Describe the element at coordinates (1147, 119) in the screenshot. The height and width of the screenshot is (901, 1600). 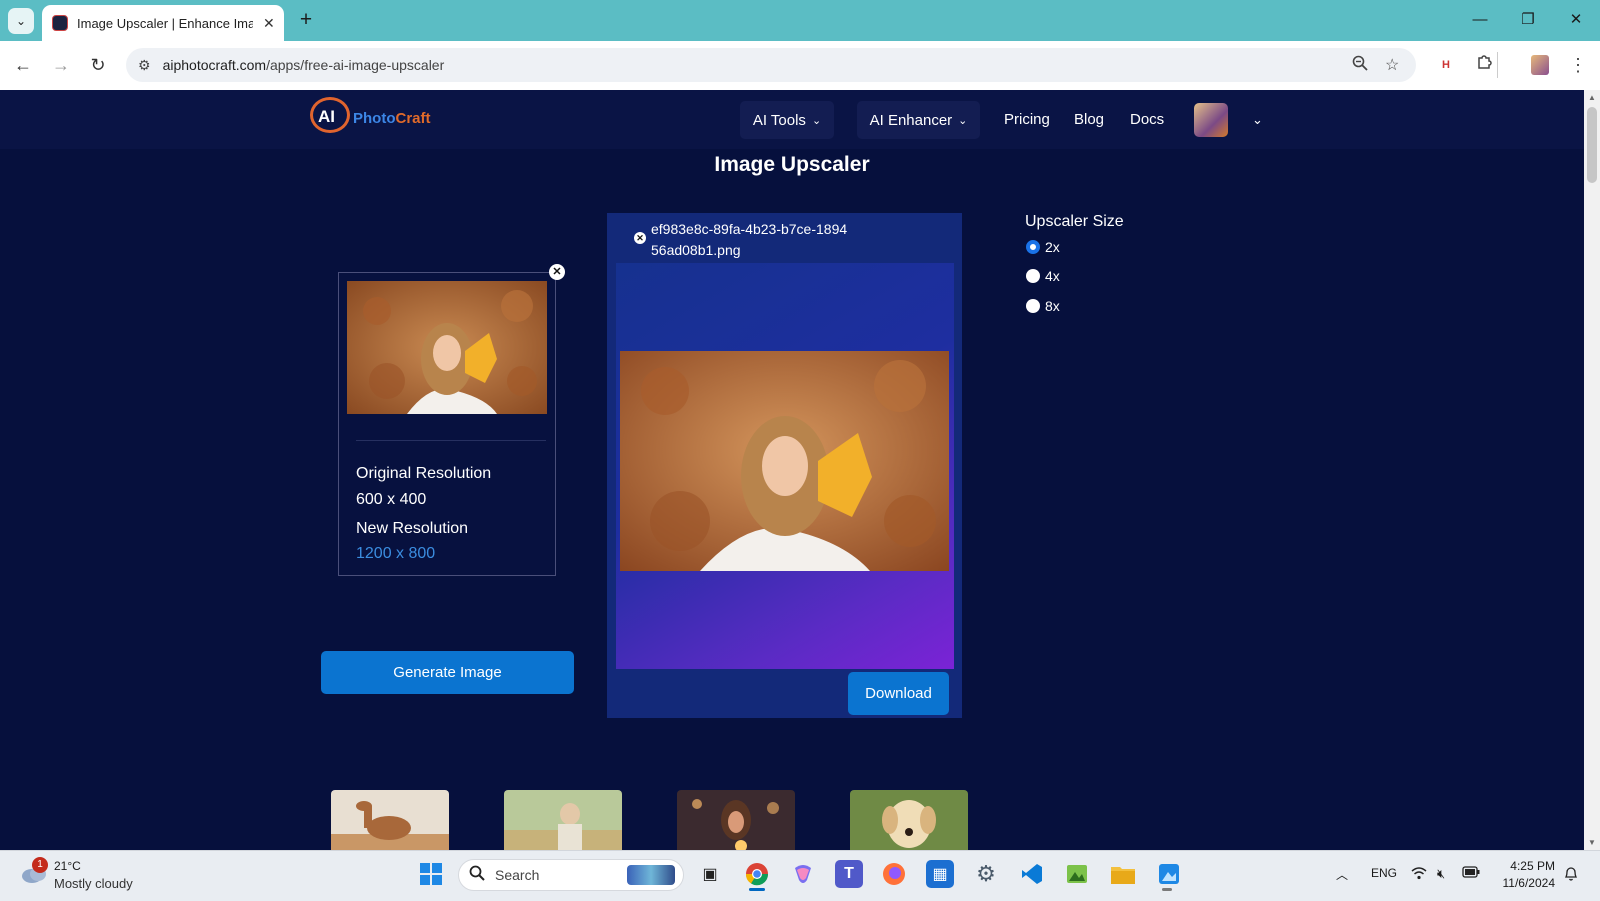
I see `nav-docs: Docs` at that location.